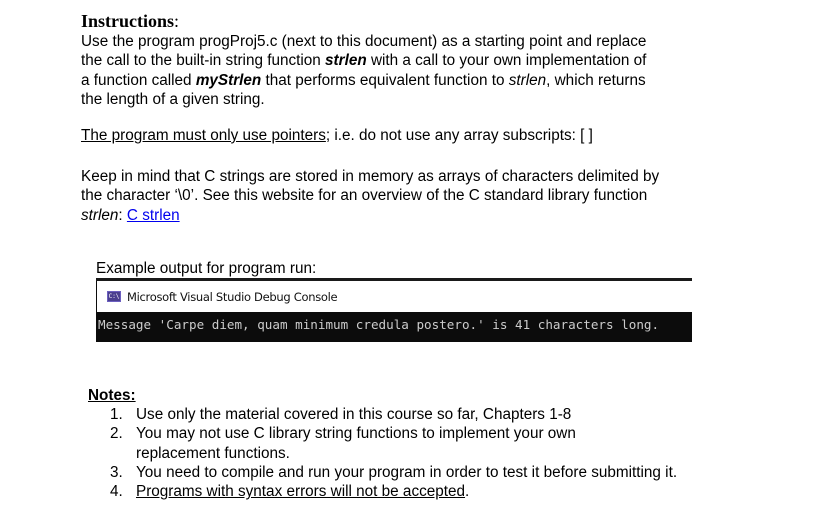 The height and width of the screenshot is (523, 815). What do you see at coordinates (173, 99) in the screenshot?
I see `paragraph-line: the length of a given string.` at bounding box center [173, 99].